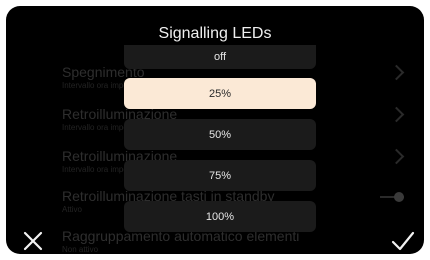 The height and width of the screenshot is (260, 430). I want to click on option-25-percent: 25%, so click(220, 93).